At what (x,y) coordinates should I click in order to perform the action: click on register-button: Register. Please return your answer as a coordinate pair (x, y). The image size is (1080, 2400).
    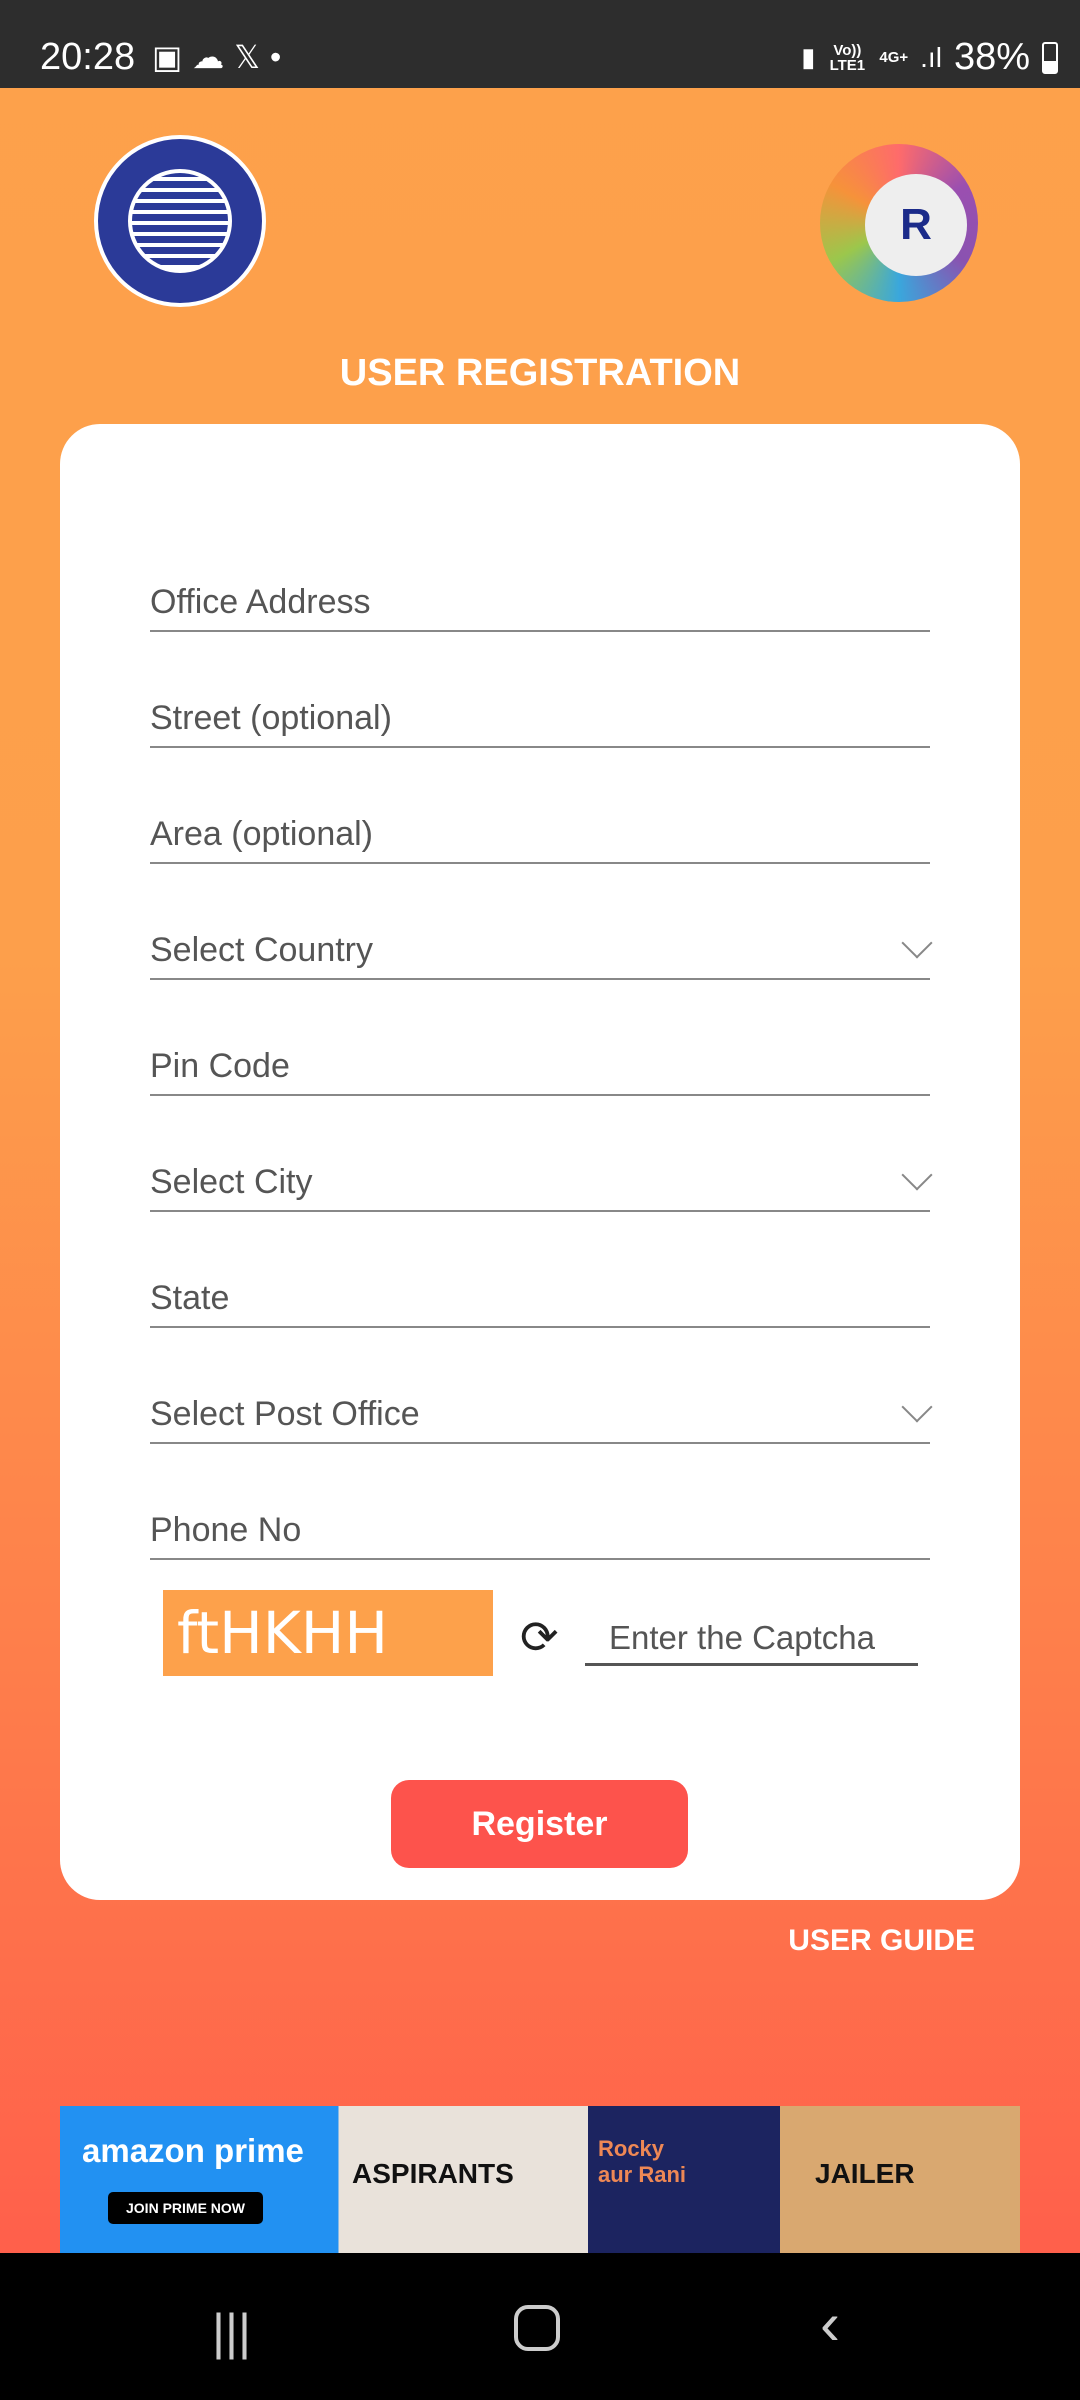
    Looking at the image, I should click on (539, 1824).